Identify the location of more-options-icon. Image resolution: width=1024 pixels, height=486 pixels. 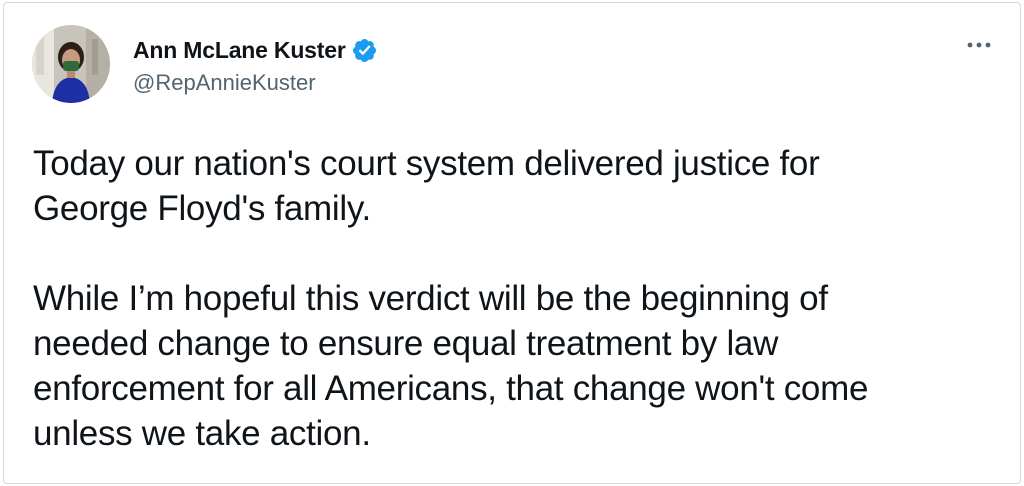
(979, 45).